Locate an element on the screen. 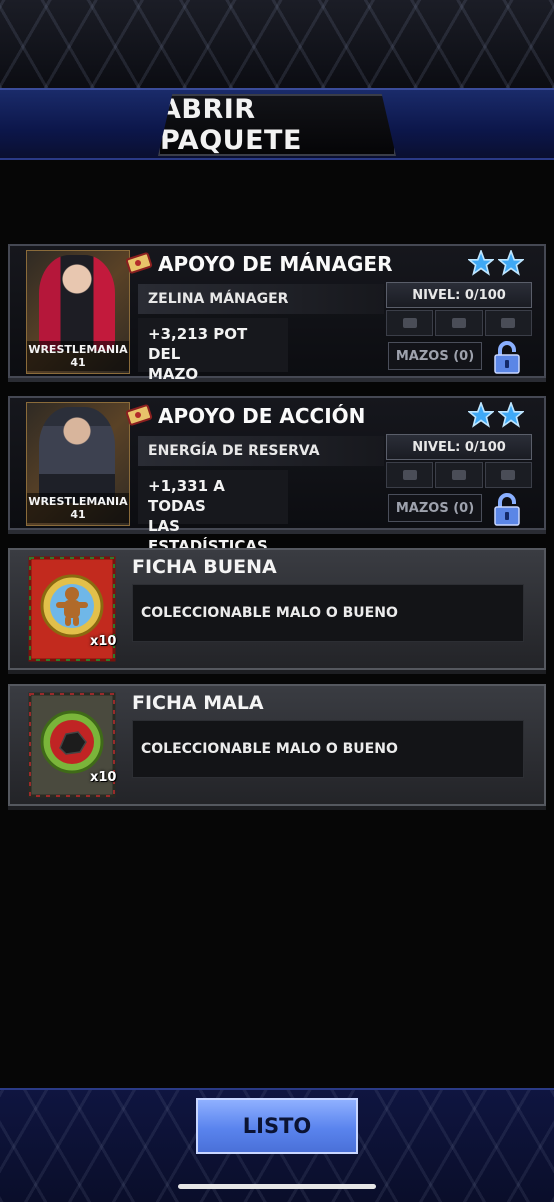  card-description: +1,331 A TODAS LAS ESTADÍSTICAS is located at coordinates (213, 512).